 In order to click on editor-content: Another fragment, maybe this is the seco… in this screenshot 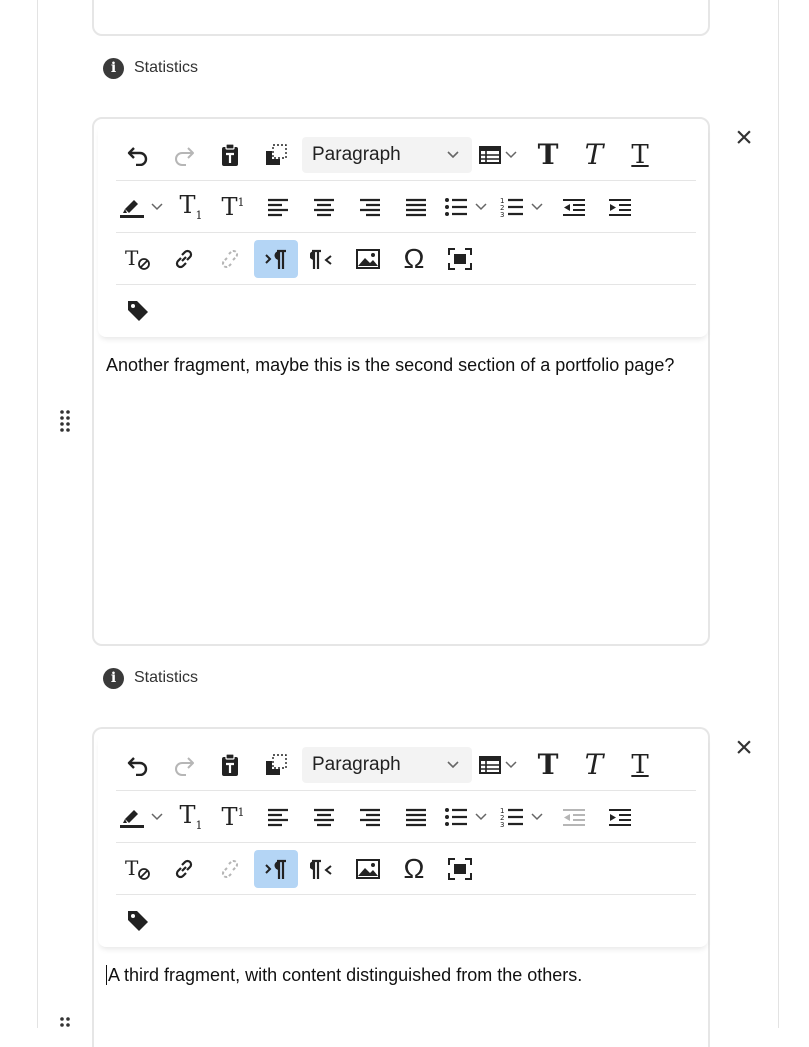, I will do `click(390, 365)`.